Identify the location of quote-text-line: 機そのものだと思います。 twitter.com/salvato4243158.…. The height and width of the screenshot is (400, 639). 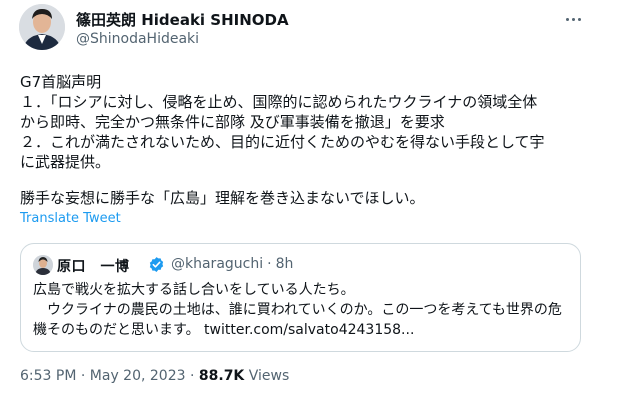
(224, 330).